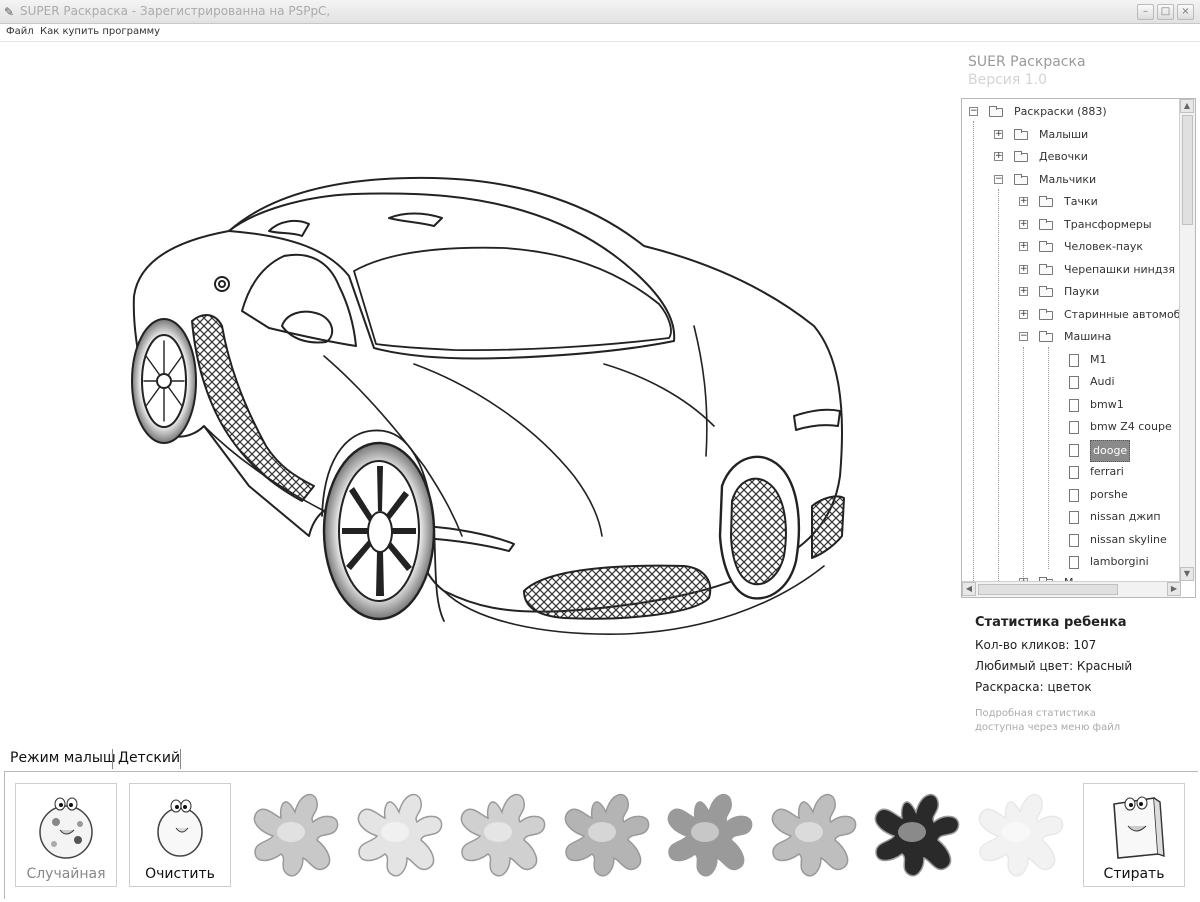 The image size is (1200, 902). Describe the element at coordinates (66, 835) in the screenshot. I see `random-button: Случайная` at that location.